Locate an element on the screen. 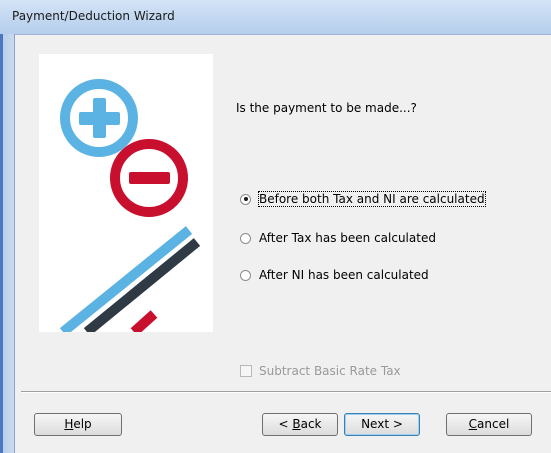 The width and height of the screenshot is (551, 453). back-mnemonic: B is located at coordinates (296, 424).